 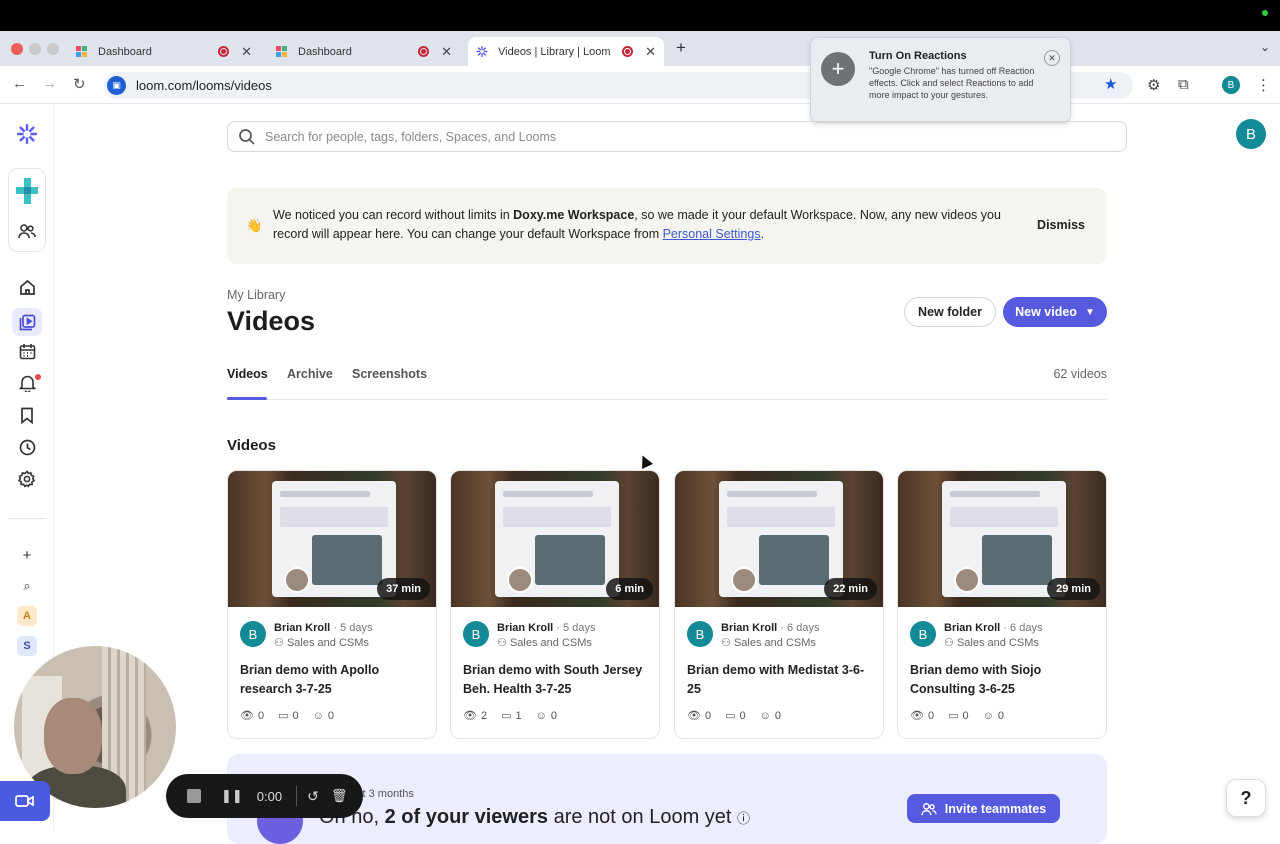 What do you see at coordinates (313, 796) in the screenshot?
I see `restart-recording-icon: ↺` at bounding box center [313, 796].